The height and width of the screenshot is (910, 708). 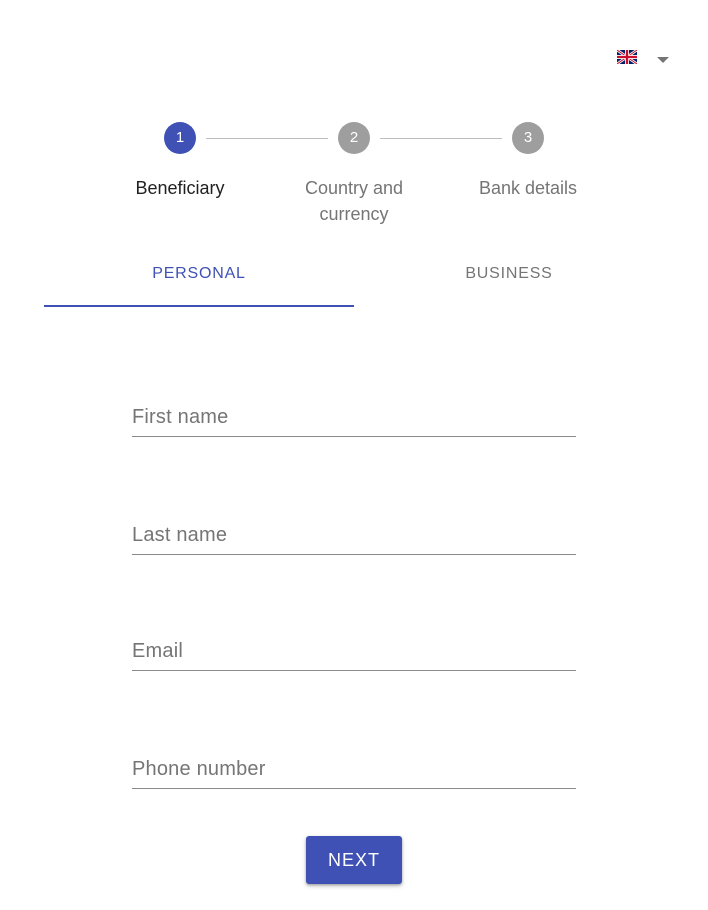 I want to click on step-2-indicator: 2, so click(x=354, y=138).